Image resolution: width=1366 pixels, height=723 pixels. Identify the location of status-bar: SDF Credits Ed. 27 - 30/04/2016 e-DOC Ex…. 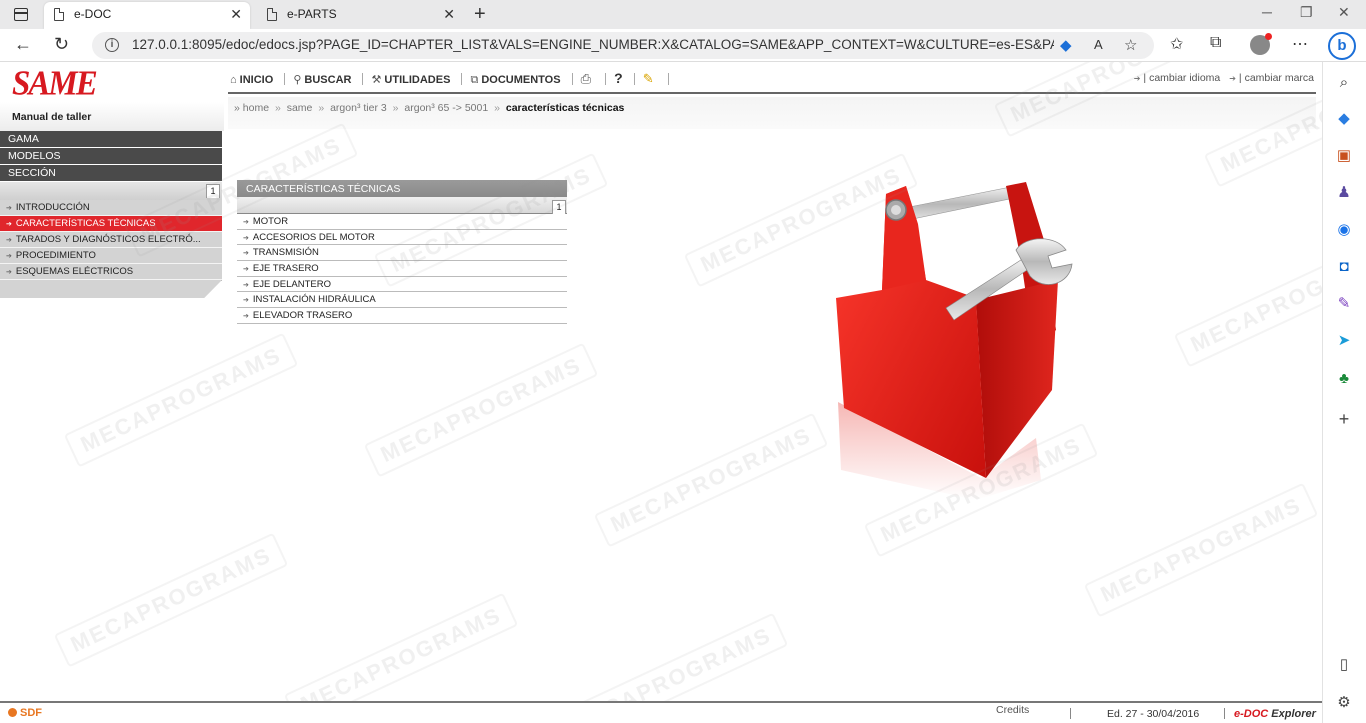
(661, 712).